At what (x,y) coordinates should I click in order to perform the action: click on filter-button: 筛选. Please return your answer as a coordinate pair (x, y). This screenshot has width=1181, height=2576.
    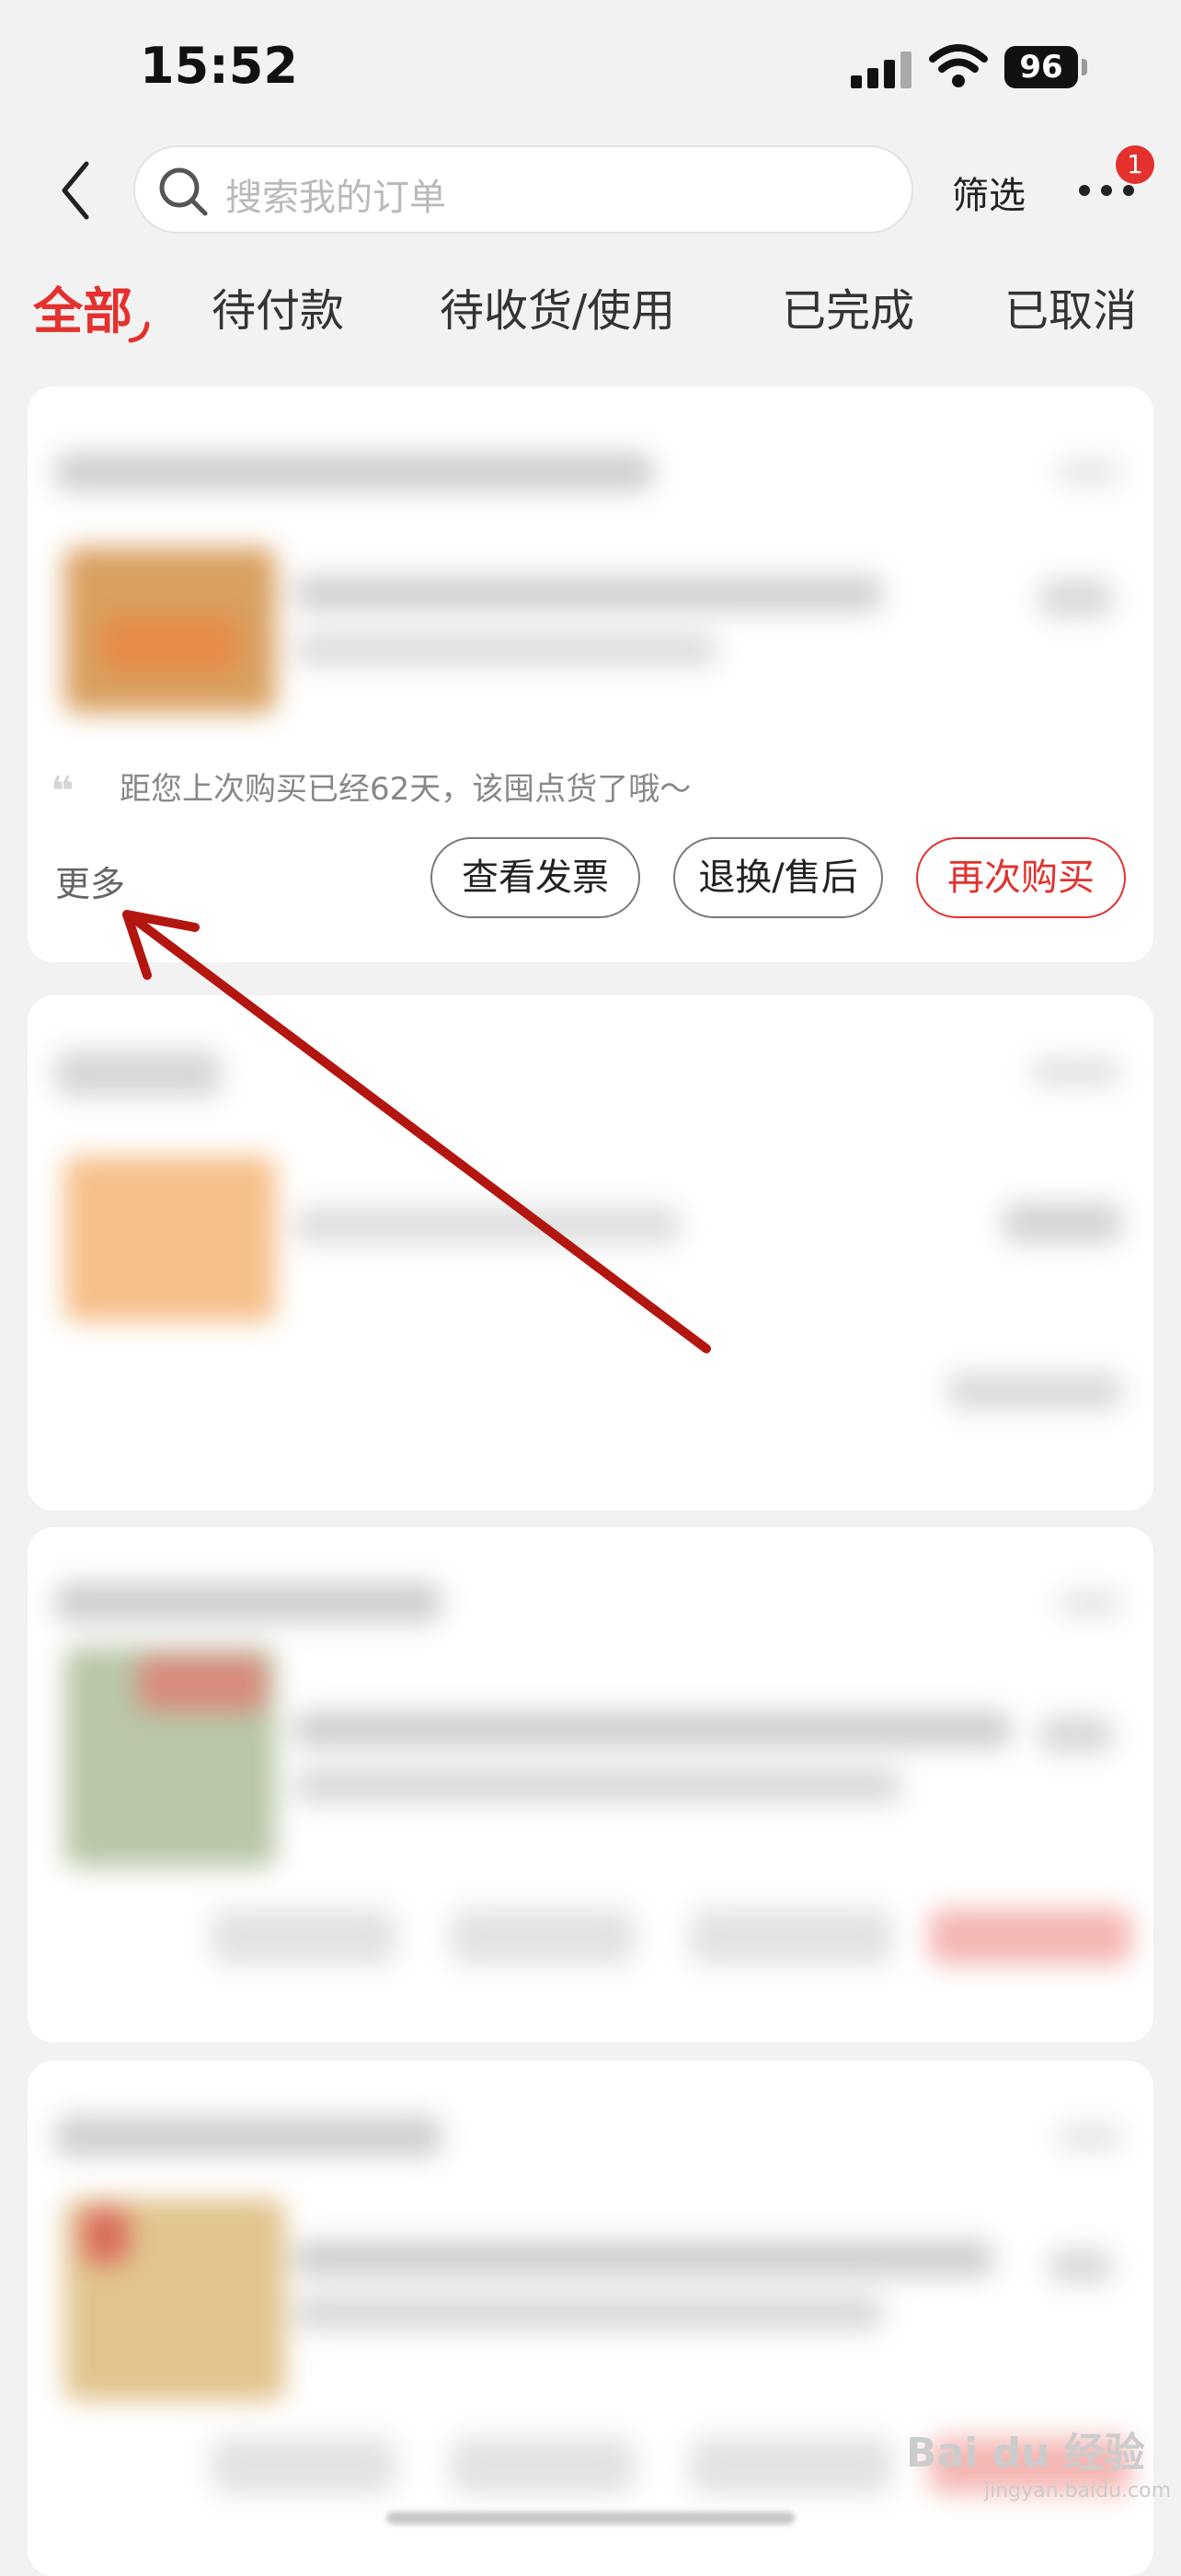
    Looking at the image, I should click on (989, 192).